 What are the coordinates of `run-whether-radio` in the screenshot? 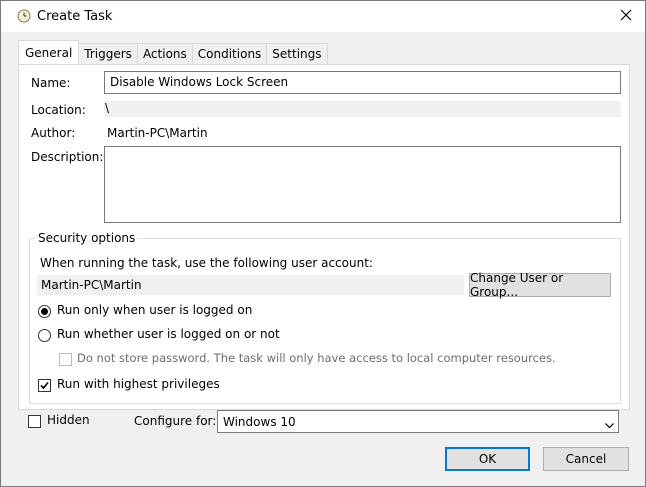 It's located at (44, 335).